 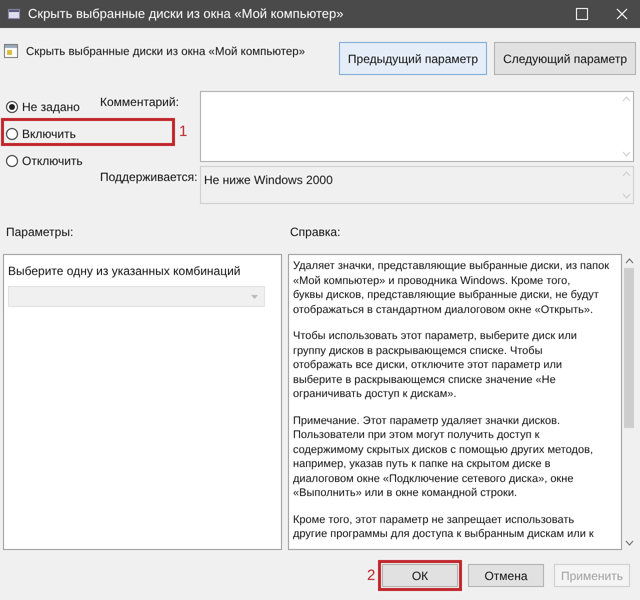 I want to click on scroll-up-icon, so click(x=629, y=261).